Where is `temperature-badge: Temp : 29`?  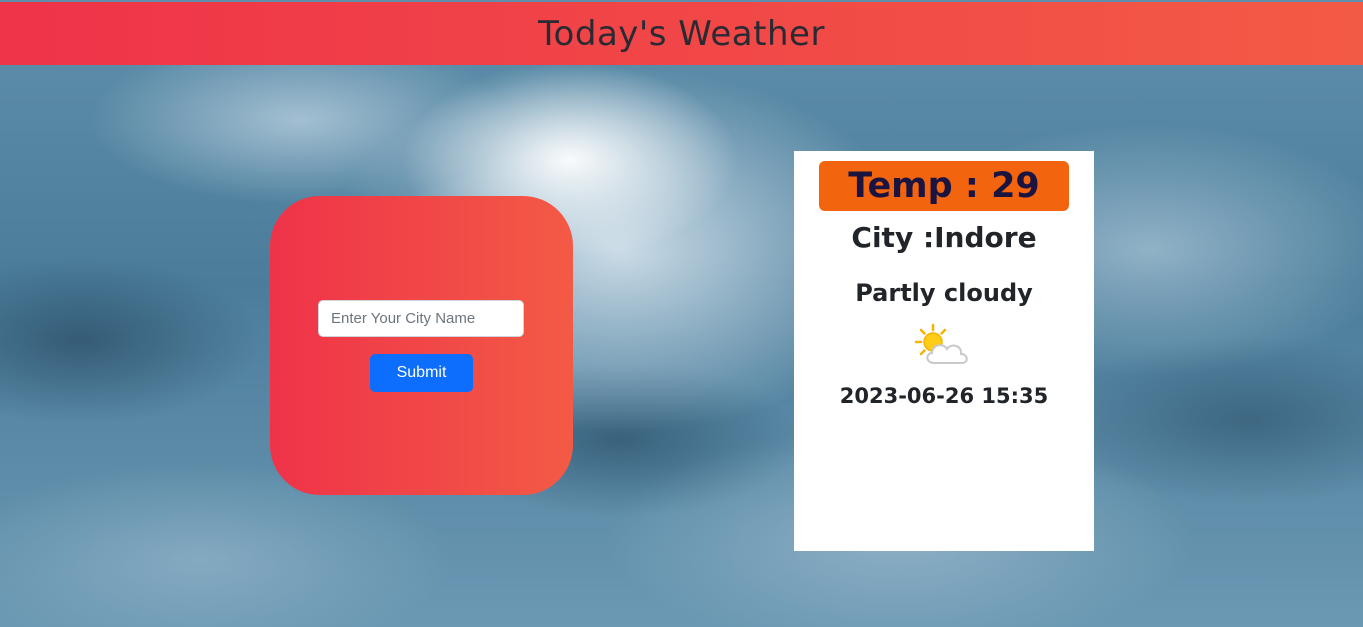 temperature-badge: Temp : 29 is located at coordinates (944, 186).